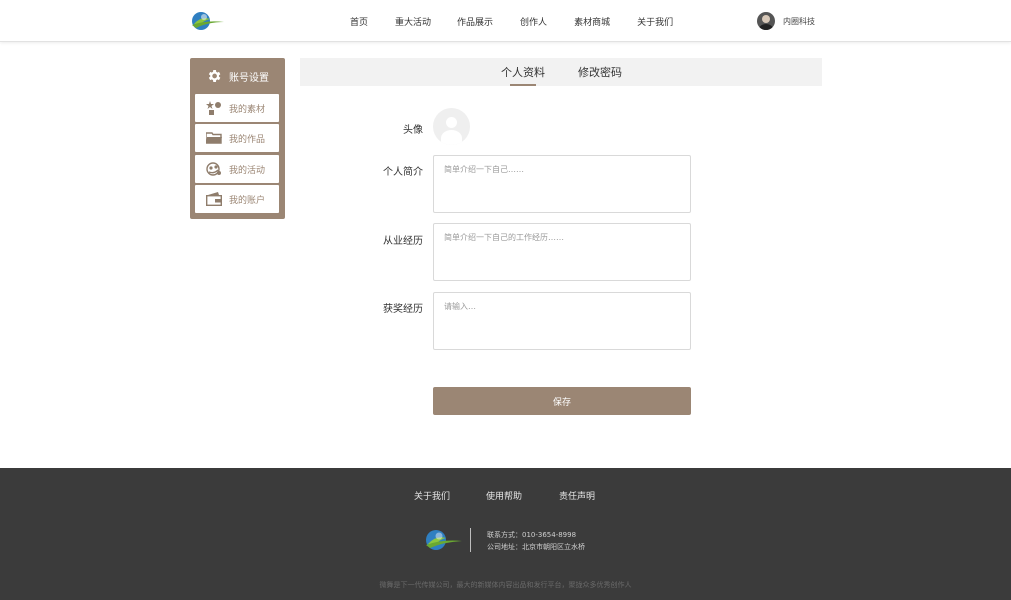 Image resolution: width=1011 pixels, height=600 pixels. Describe the element at coordinates (403, 241) in the screenshot. I see `experience-label: 从业经历` at that location.